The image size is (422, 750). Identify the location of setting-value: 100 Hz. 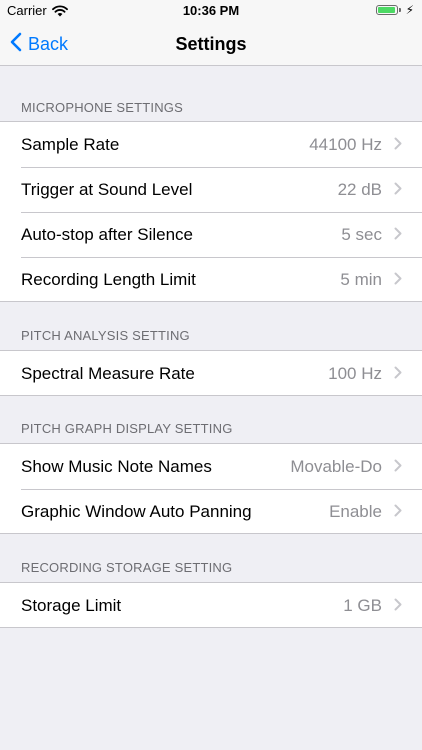
(355, 373).